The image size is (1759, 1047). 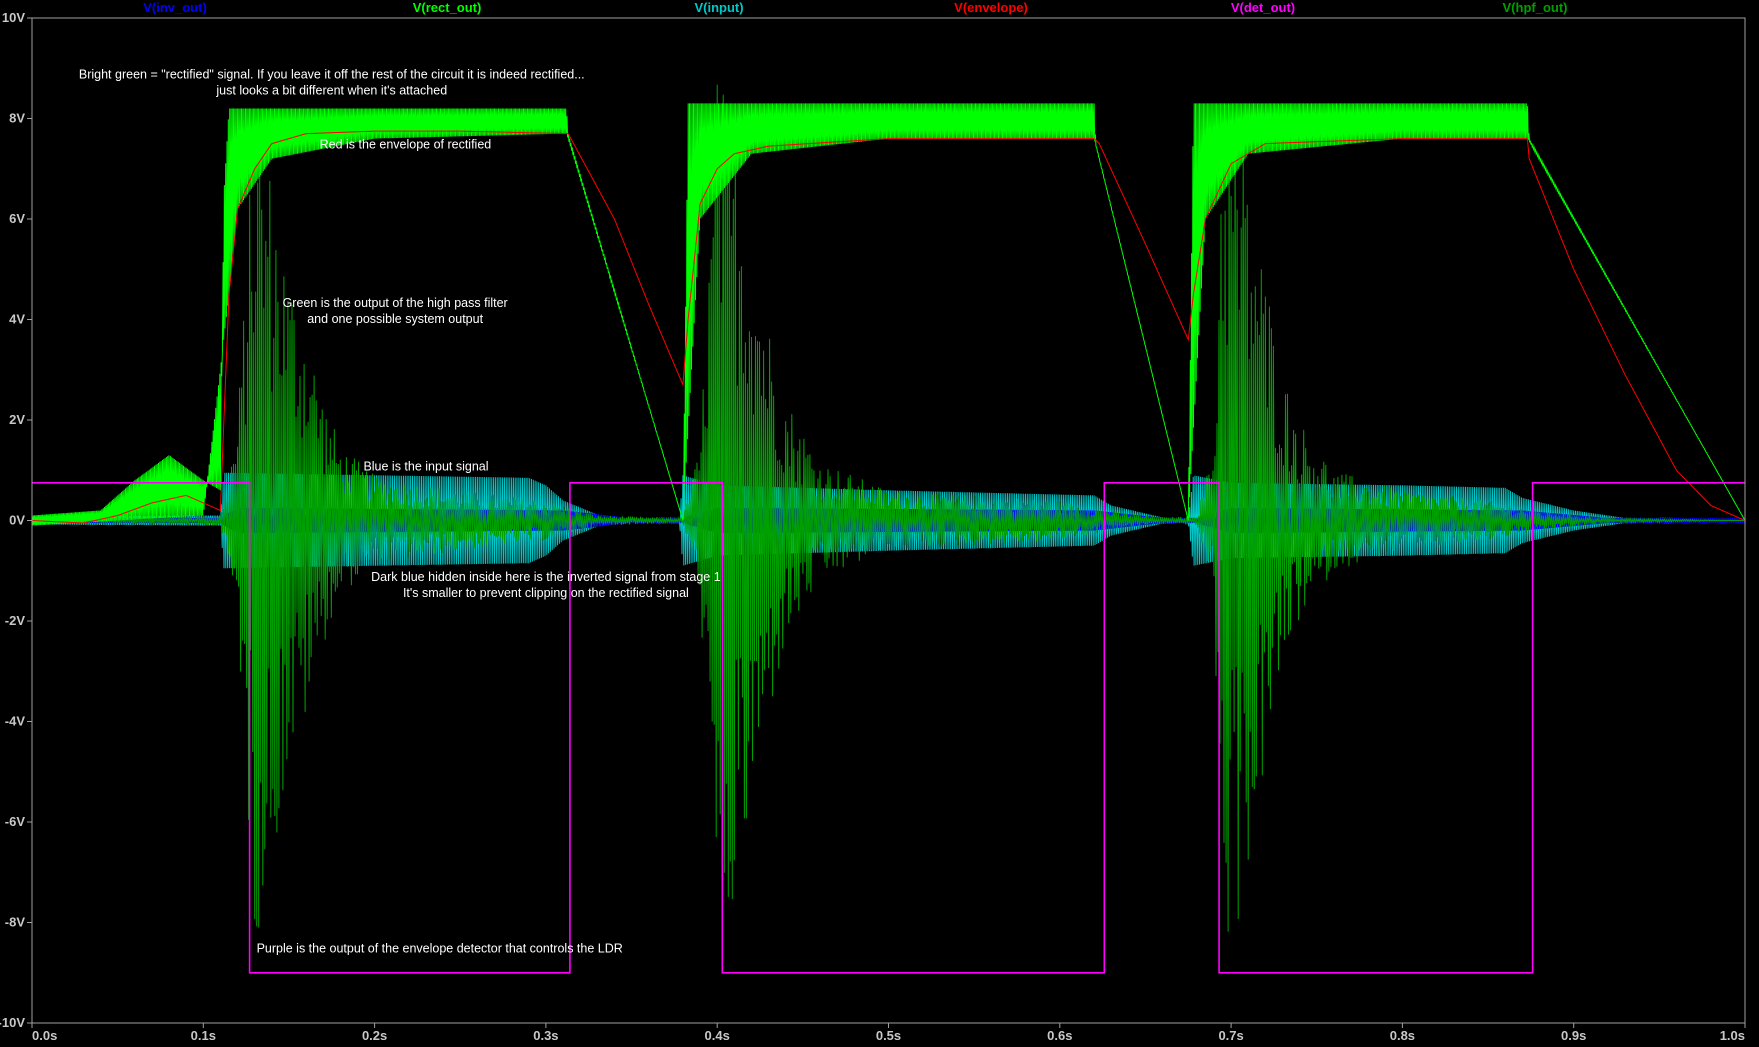 I want to click on annotation-line: and one possible system output, so click(x=395, y=319).